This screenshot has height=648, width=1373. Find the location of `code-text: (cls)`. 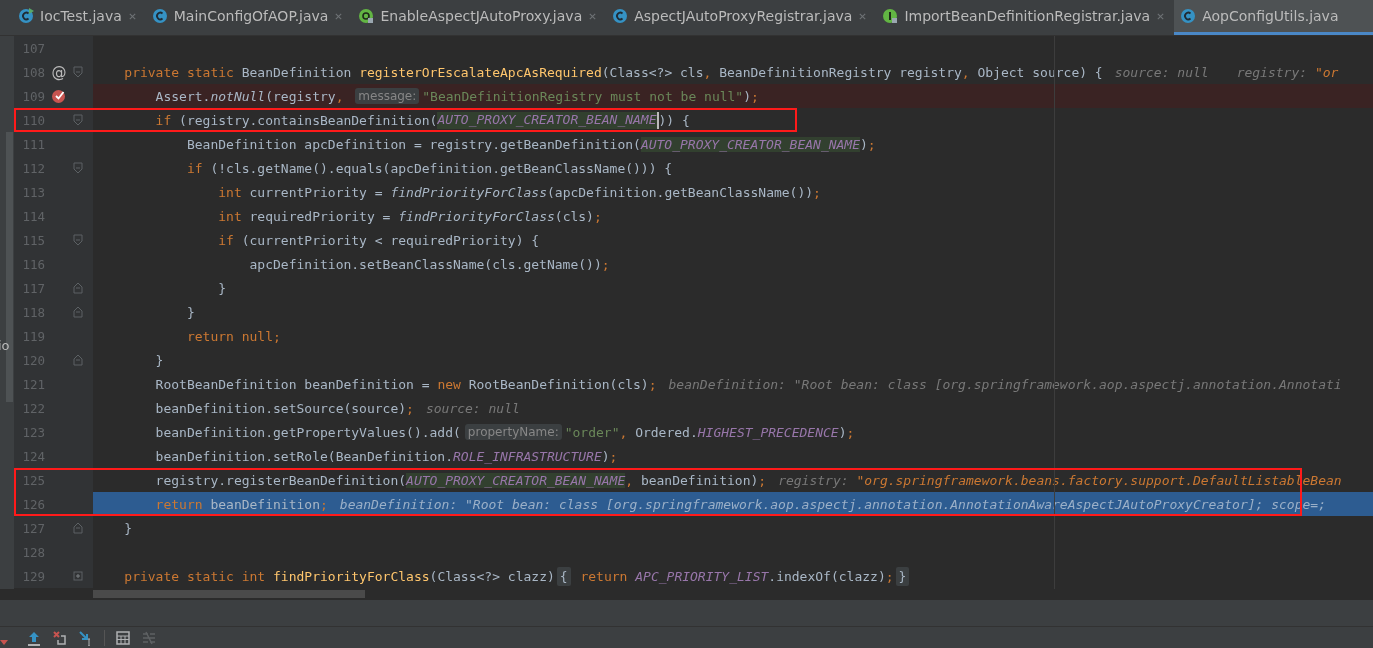

code-text: (cls) is located at coordinates (574, 216).